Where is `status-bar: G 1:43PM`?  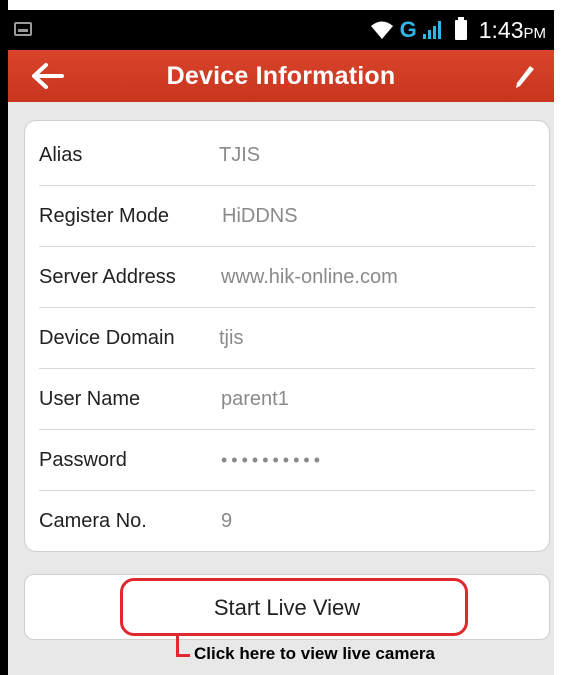 status-bar: G 1:43PM is located at coordinates (281, 30).